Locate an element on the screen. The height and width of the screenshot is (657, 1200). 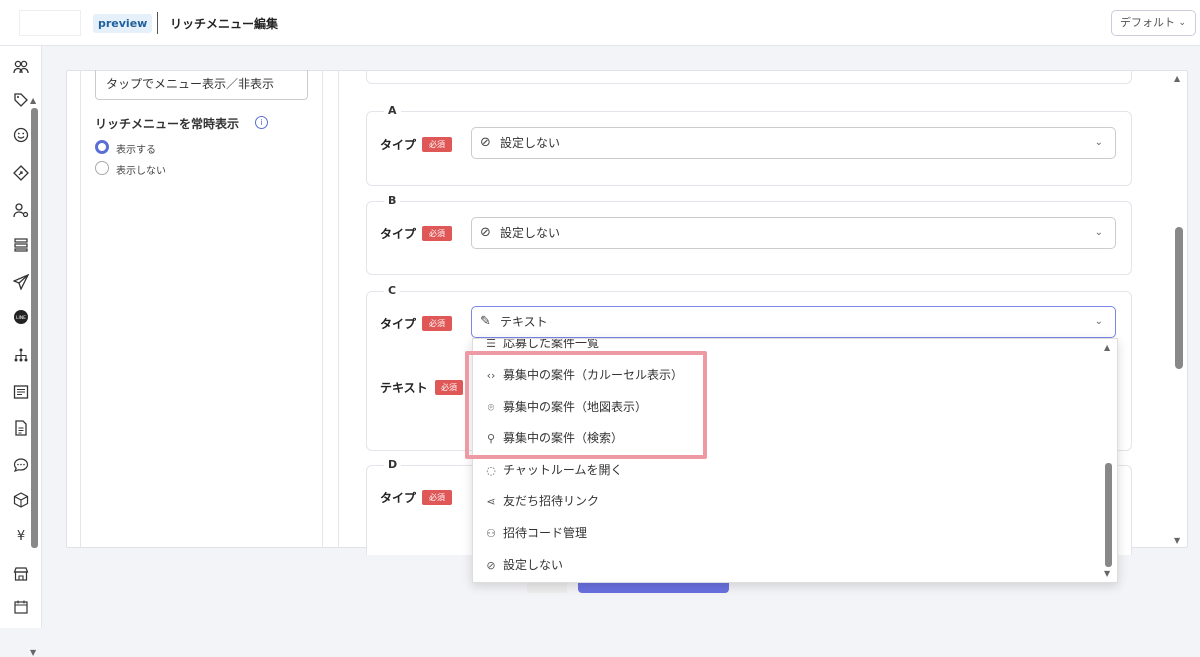
highlight-annotation is located at coordinates (586, 405).